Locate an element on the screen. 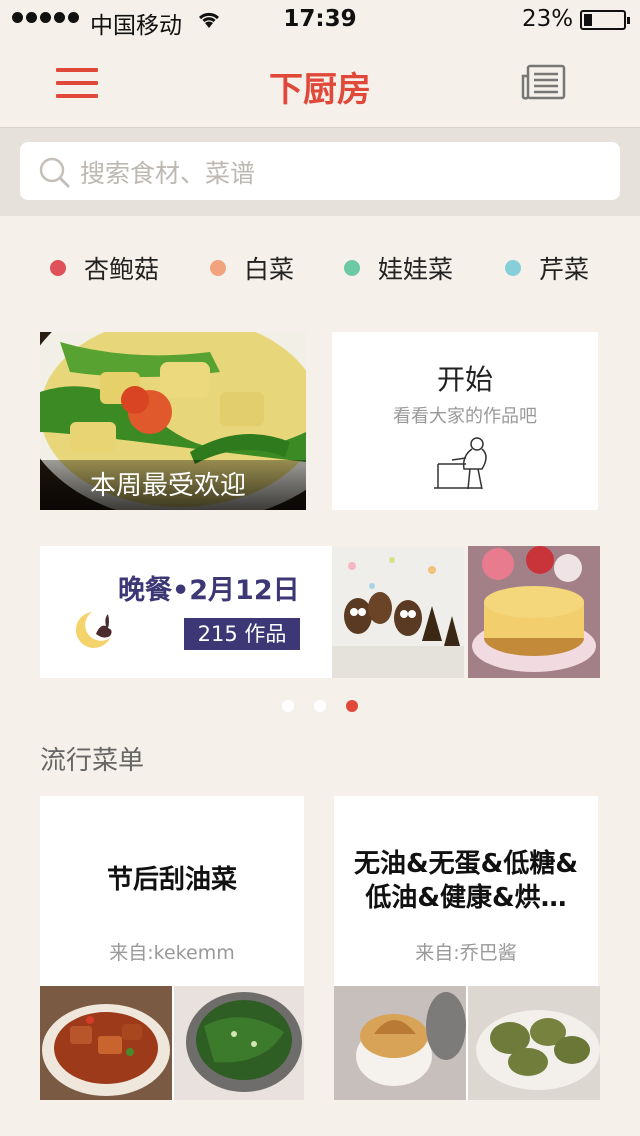 Image resolution: width=640 pixels, height=1136 pixels. weekly-popular-label: 本周最受欢迎 is located at coordinates (173, 485).